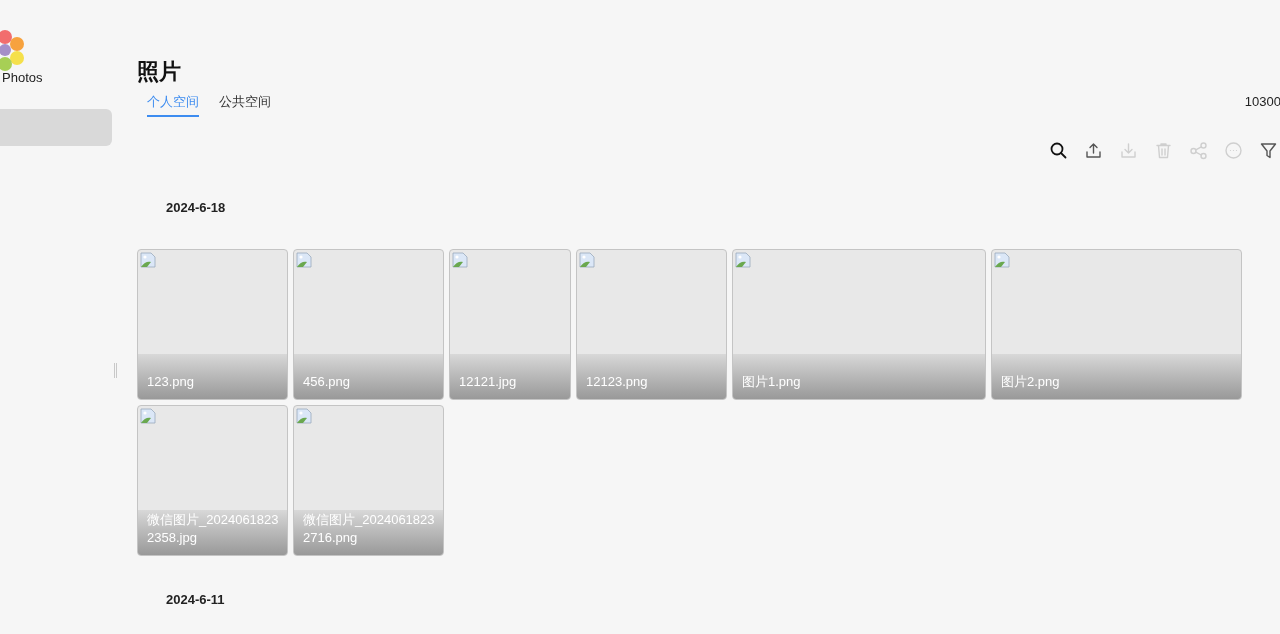  What do you see at coordinates (772, 381) in the screenshot?
I see `photo-caption: 图片1.png` at bounding box center [772, 381].